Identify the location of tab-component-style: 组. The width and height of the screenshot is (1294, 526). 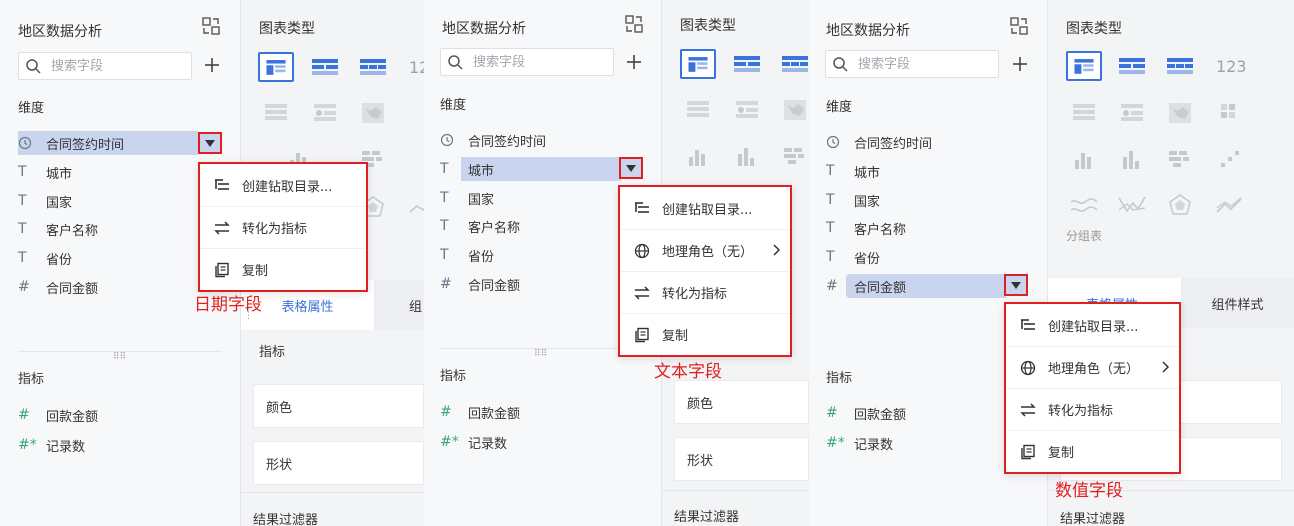
(399, 305).